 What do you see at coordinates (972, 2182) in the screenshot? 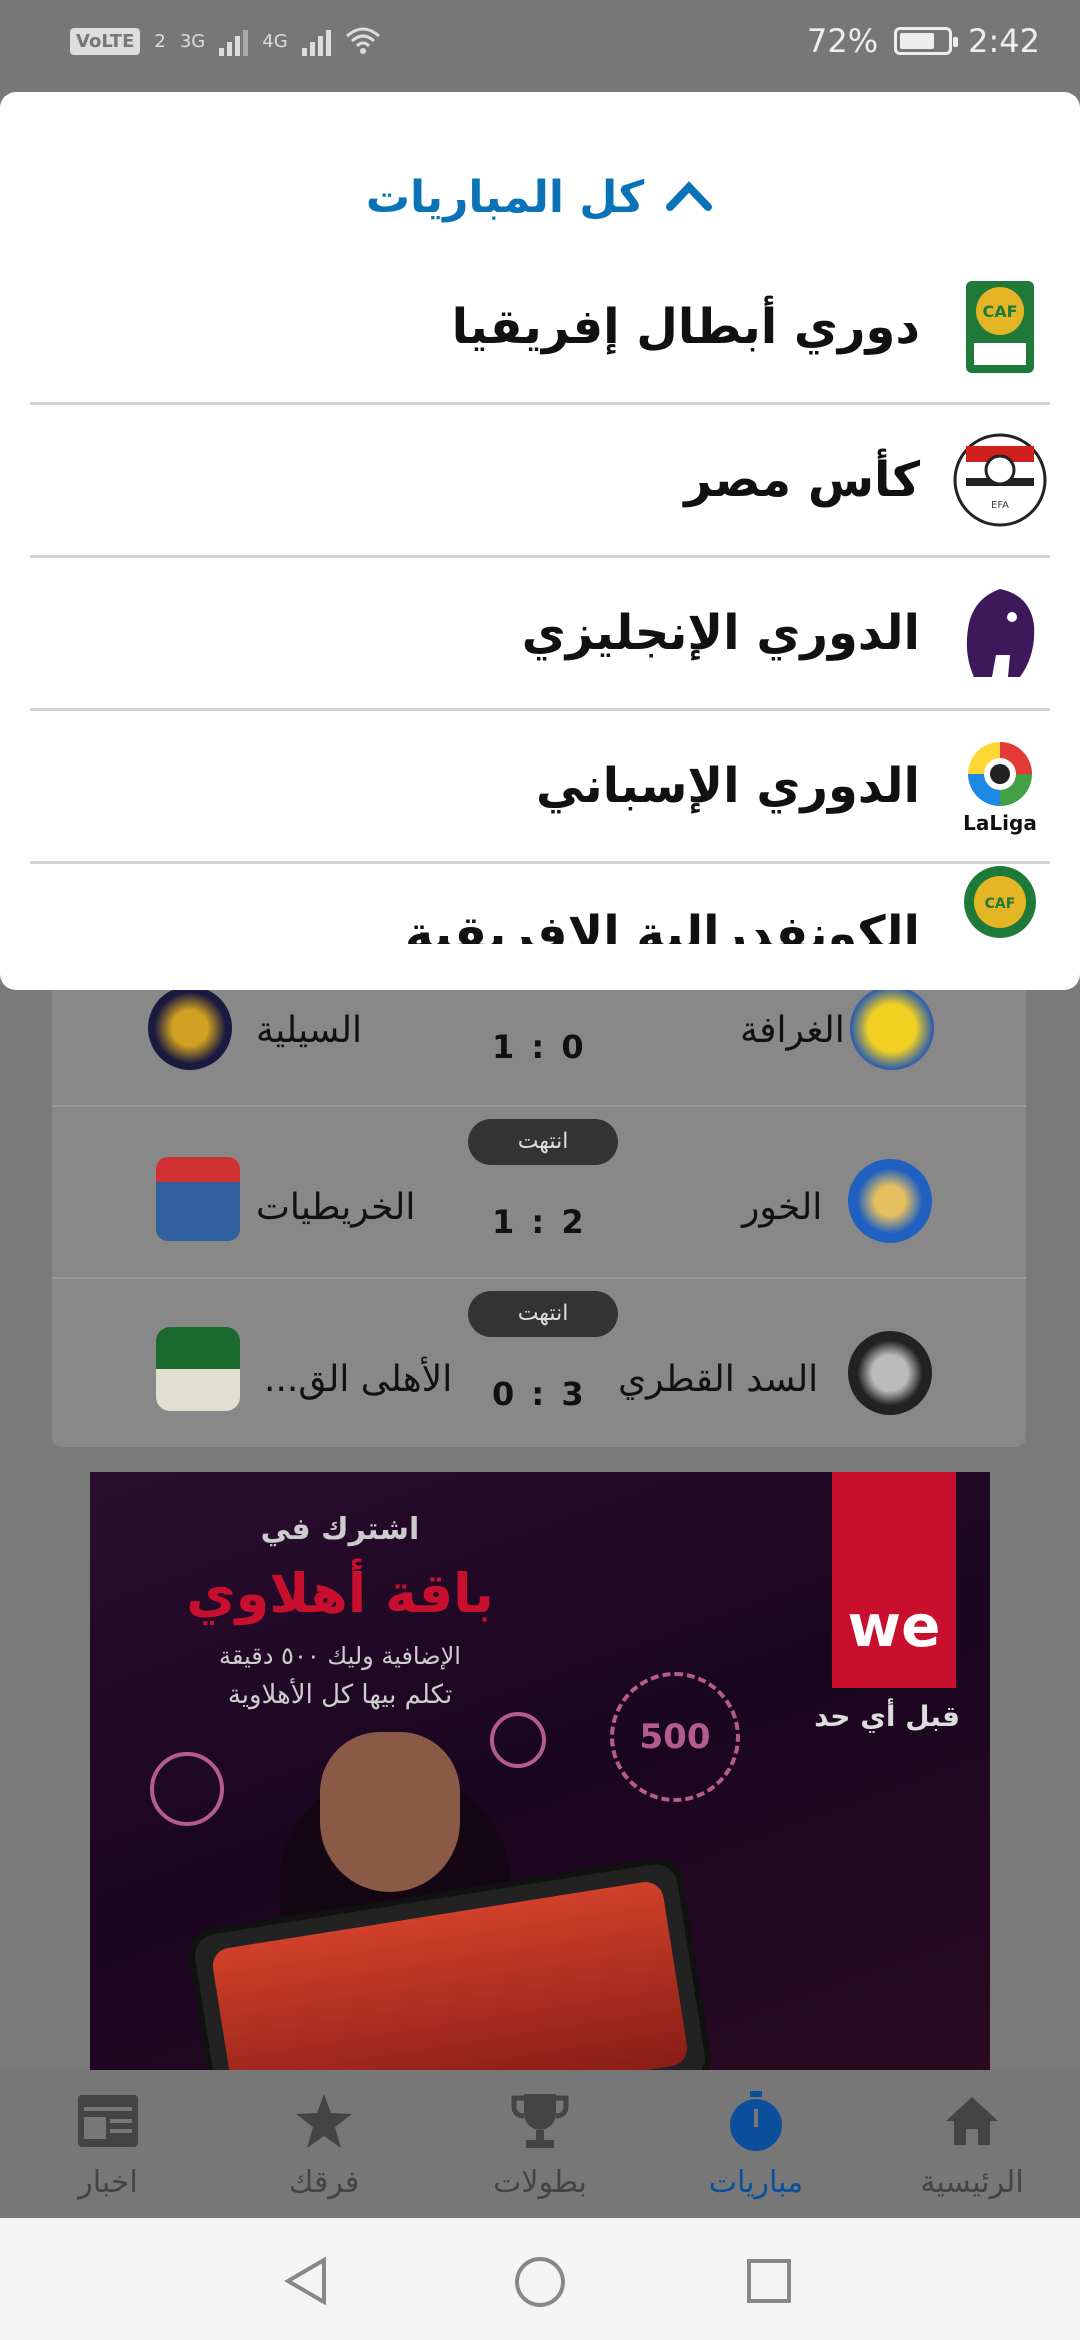
I see `nav-label: الرئيسية` at bounding box center [972, 2182].